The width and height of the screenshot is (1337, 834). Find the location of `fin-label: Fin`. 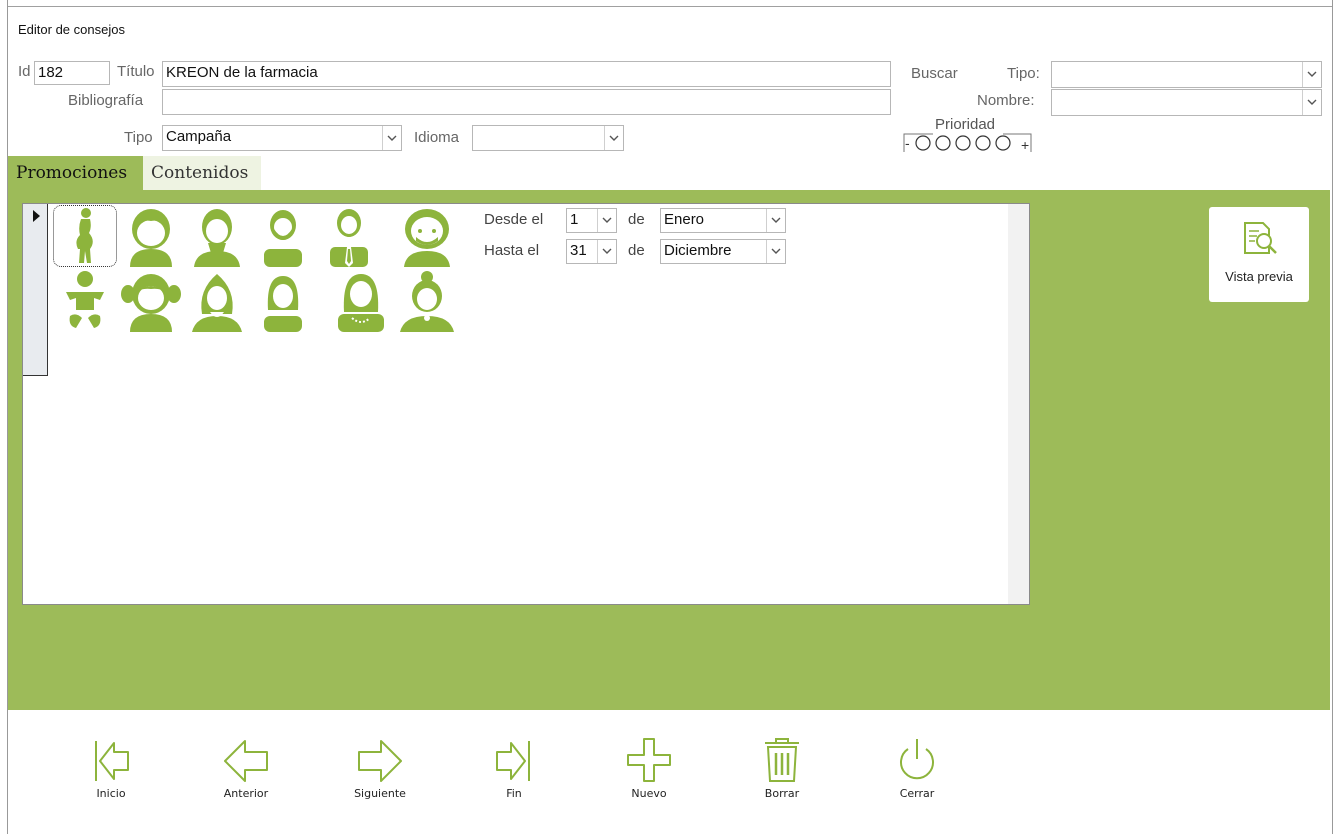

fin-label: Fin is located at coordinates (514, 793).